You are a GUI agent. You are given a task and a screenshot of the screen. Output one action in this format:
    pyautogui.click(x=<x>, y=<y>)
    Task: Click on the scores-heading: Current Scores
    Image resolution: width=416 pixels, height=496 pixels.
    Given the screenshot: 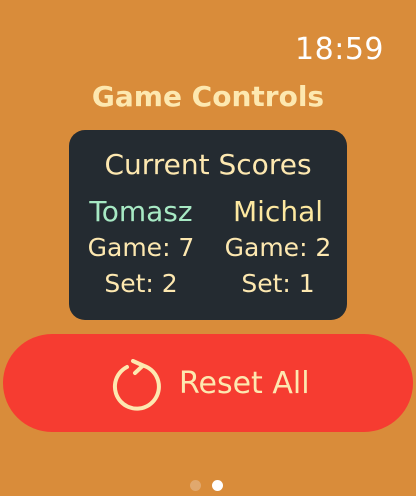 What is the action you would take?
    pyautogui.click(x=208, y=164)
    